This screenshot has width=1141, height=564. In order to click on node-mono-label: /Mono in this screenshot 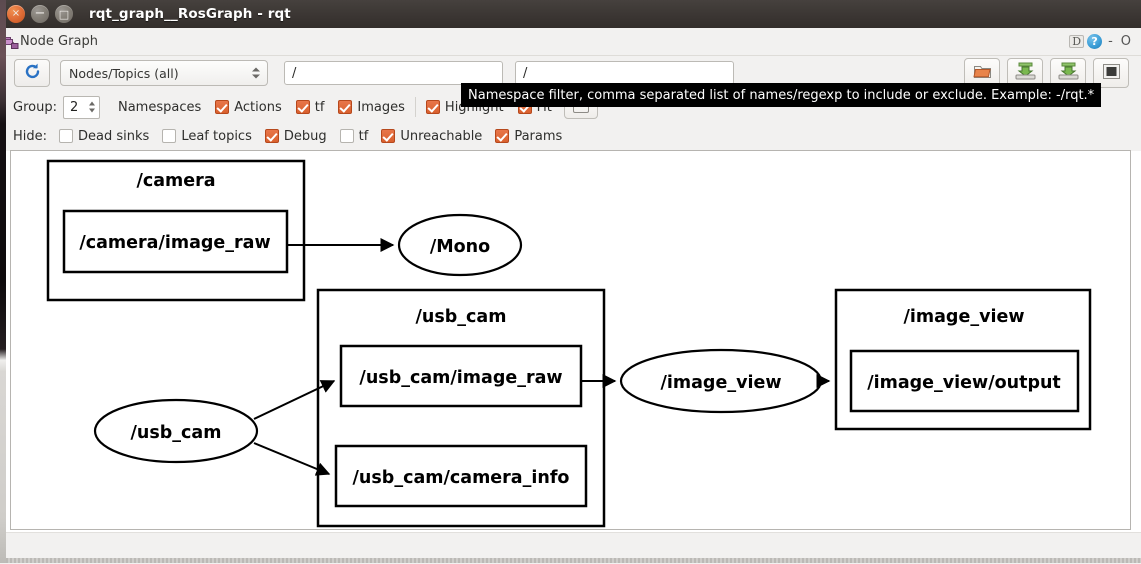, I will do `click(460, 247)`.